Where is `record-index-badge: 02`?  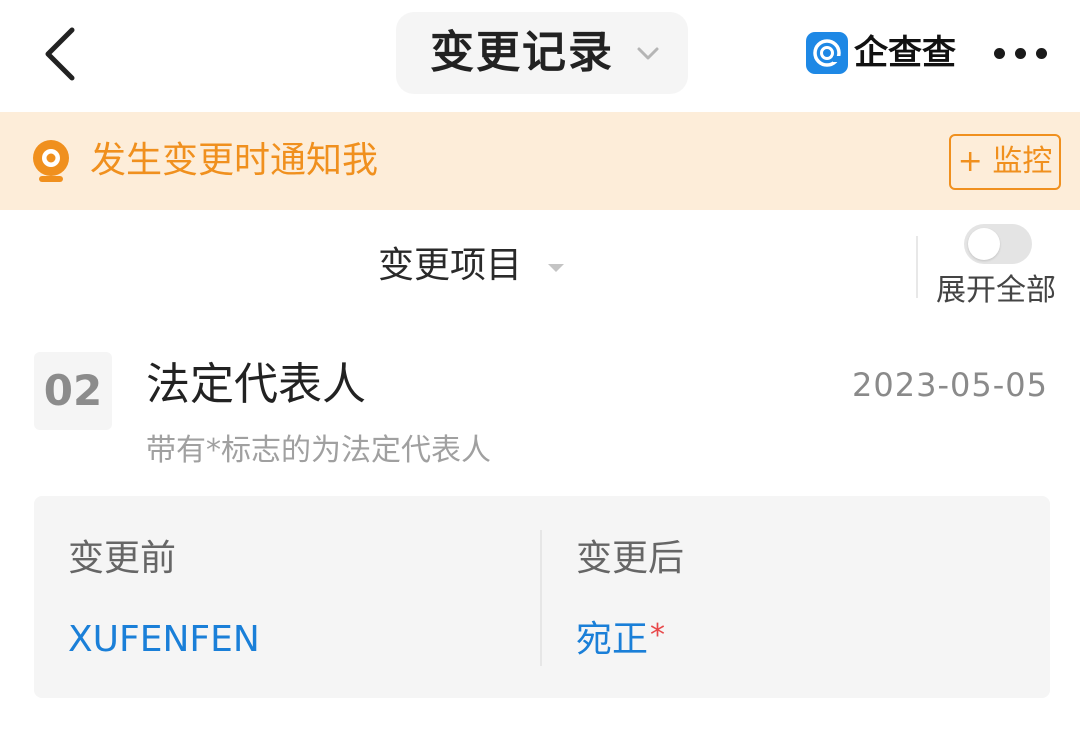
record-index-badge: 02 is located at coordinates (73, 391).